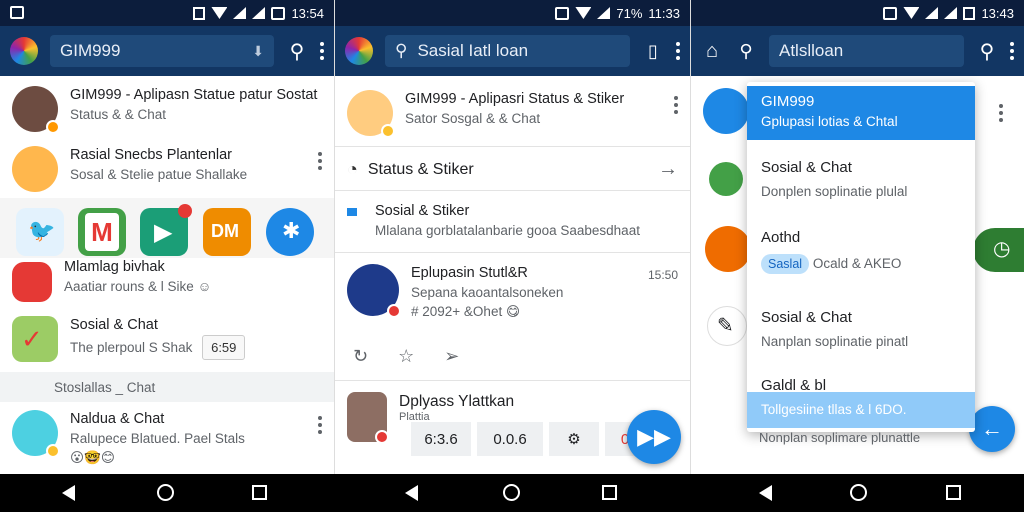 This screenshot has height=512, width=1024. Describe the element at coordinates (487, 292) in the screenshot. I see `list-item-subtitle: Sepana kaoantalsoneken` at that location.